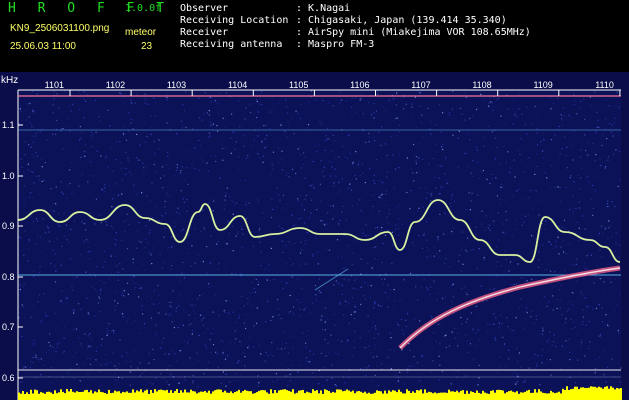 Image resolution: width=629 pixels, height=400 pixels. What do you see at coordinates (147, 46) in the screenshot?
I see `meteor-count: 23` at bounding box center [147, 46].